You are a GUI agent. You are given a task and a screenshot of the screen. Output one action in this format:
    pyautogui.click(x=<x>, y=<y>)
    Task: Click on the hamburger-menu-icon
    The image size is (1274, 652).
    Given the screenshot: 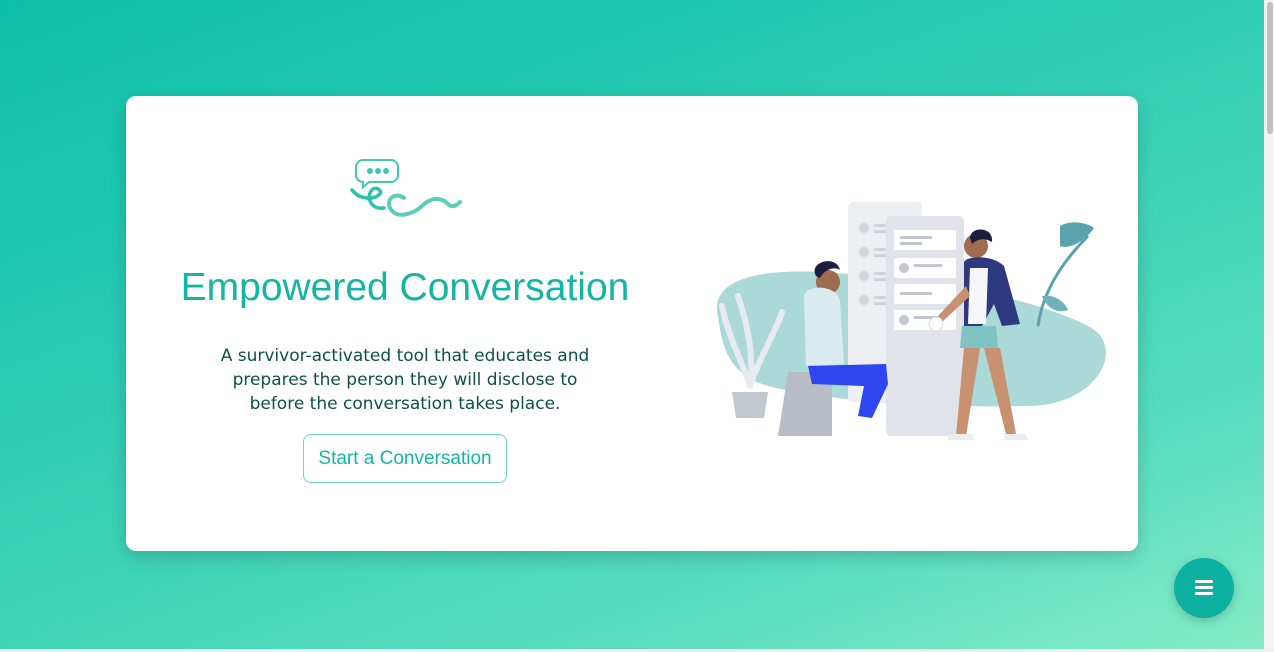 What is the action you would take?
    pyautogui.click(x=1204, y=588)
    